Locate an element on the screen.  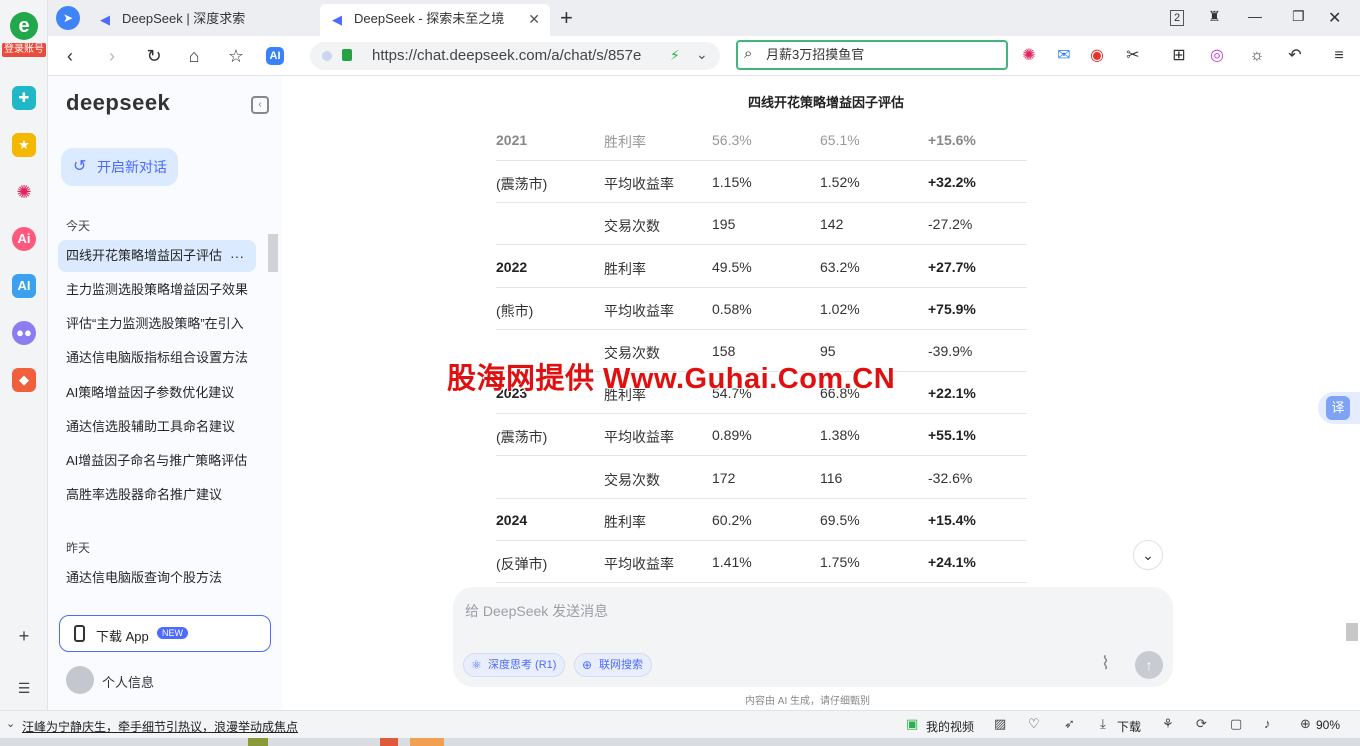
table-cell: 平均收益率 is located at coordinates (639, 184).